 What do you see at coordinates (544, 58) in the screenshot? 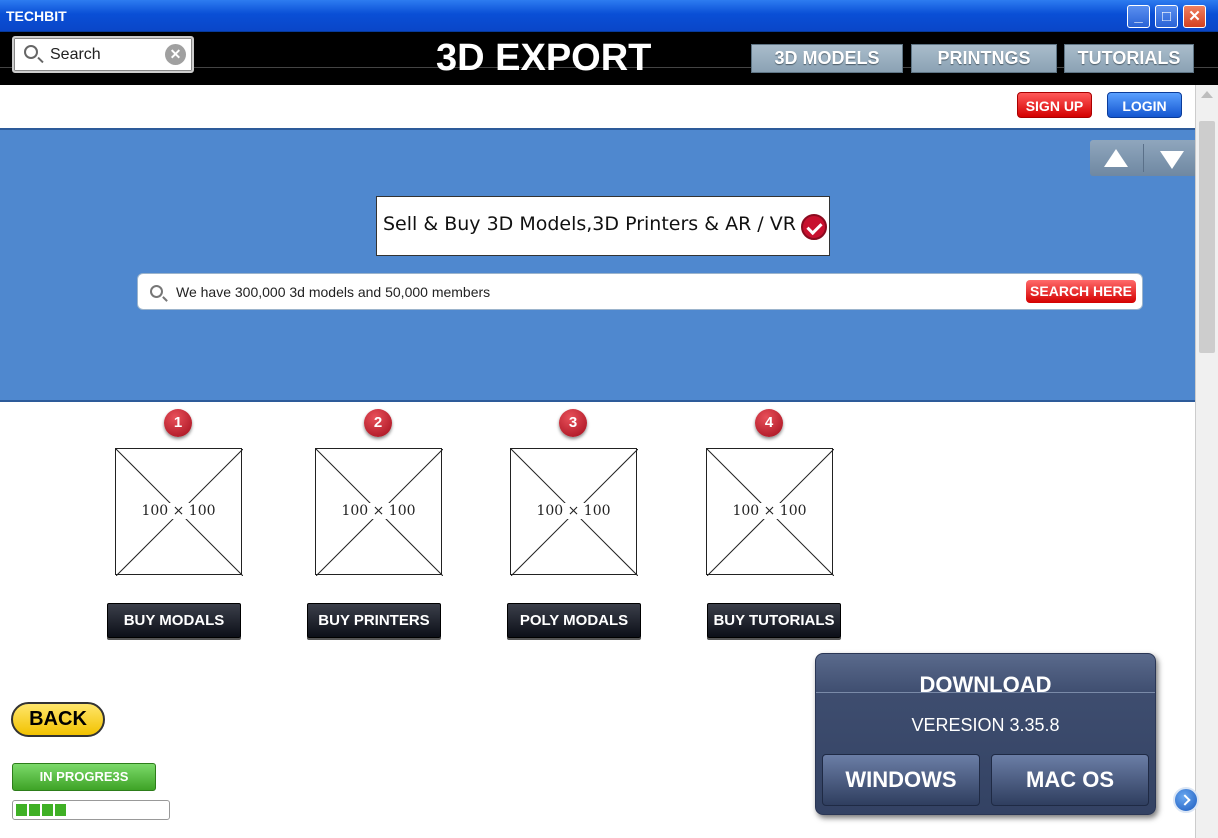
I see `site-brand: 3D EXPORT` at bounding box center [544, 58].